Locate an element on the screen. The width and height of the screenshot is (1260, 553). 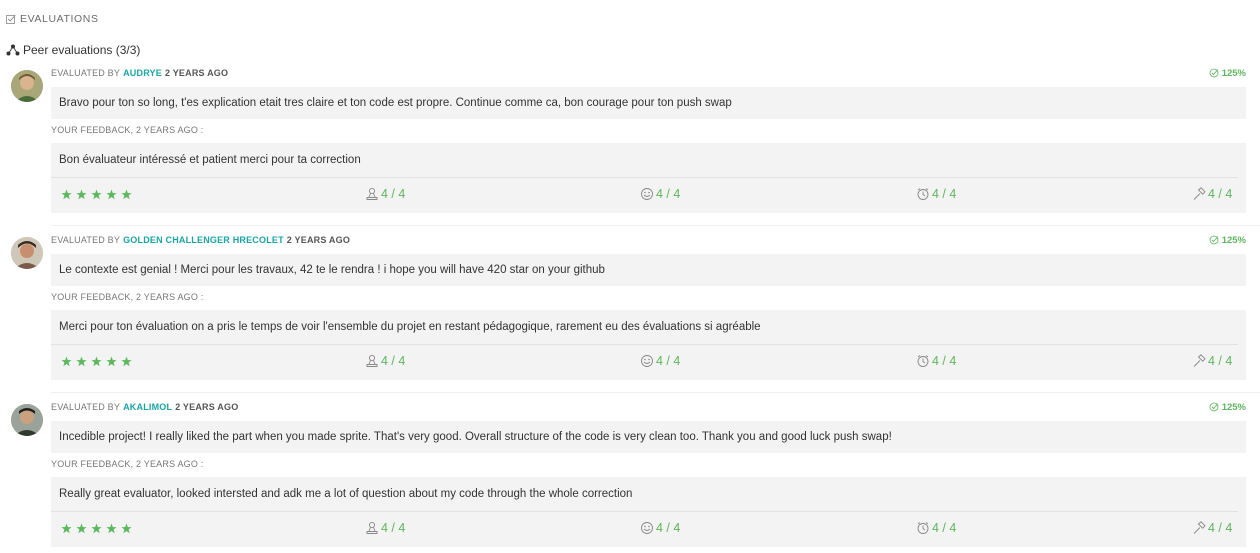
evaluated-by: EVALUATED BY AUDRYE 2 YEARS AGO is located at coordinates (139, 73).